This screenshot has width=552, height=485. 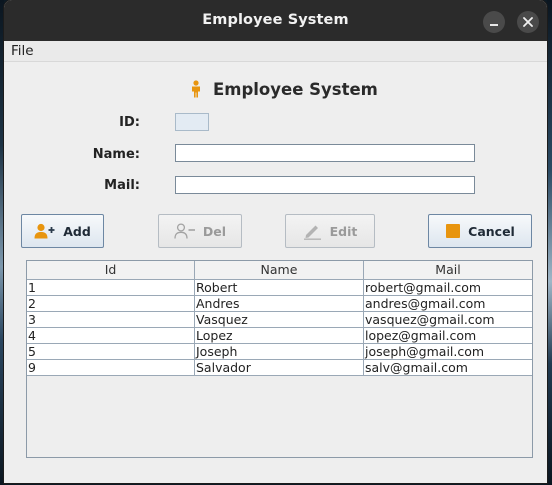 I want to click on minimize-icon, so click(x=494, y=25).